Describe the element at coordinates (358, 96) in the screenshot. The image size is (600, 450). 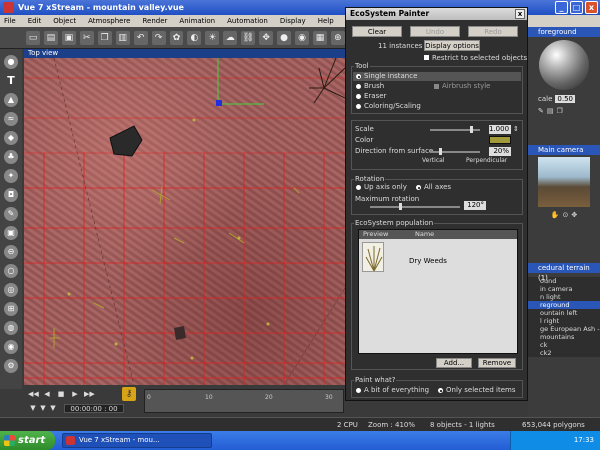
I see `tool-eraser-radio` at that location.